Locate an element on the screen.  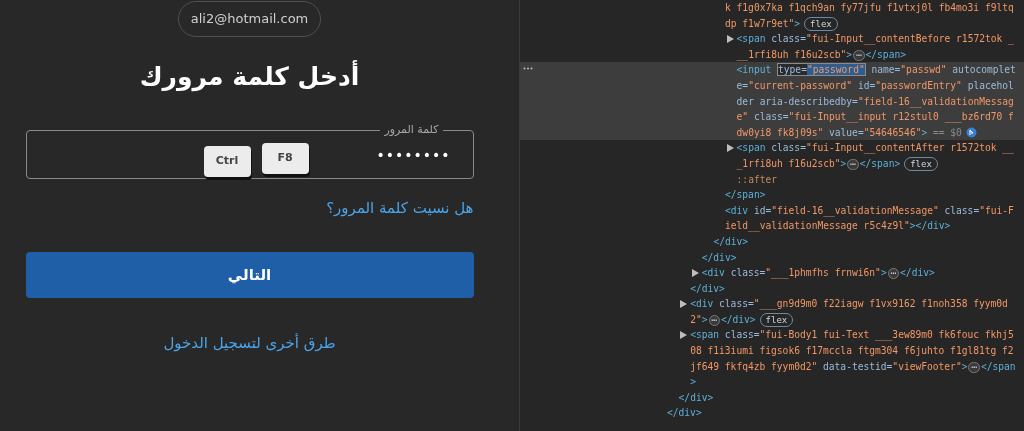
html-code-line: ::after is located at coordinates (757, 179).